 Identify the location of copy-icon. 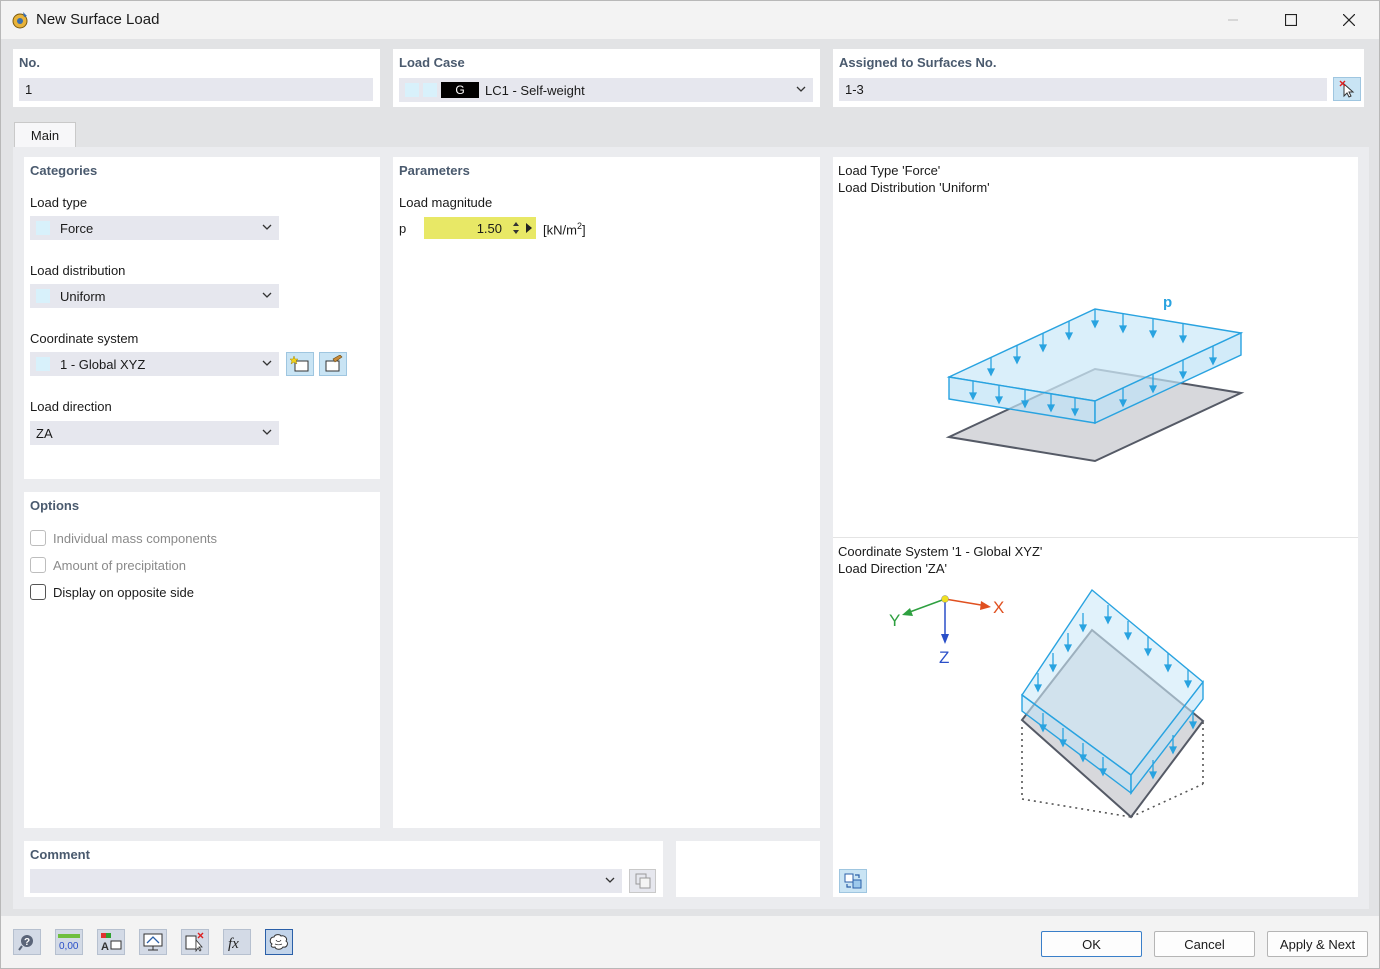
(642, 881).